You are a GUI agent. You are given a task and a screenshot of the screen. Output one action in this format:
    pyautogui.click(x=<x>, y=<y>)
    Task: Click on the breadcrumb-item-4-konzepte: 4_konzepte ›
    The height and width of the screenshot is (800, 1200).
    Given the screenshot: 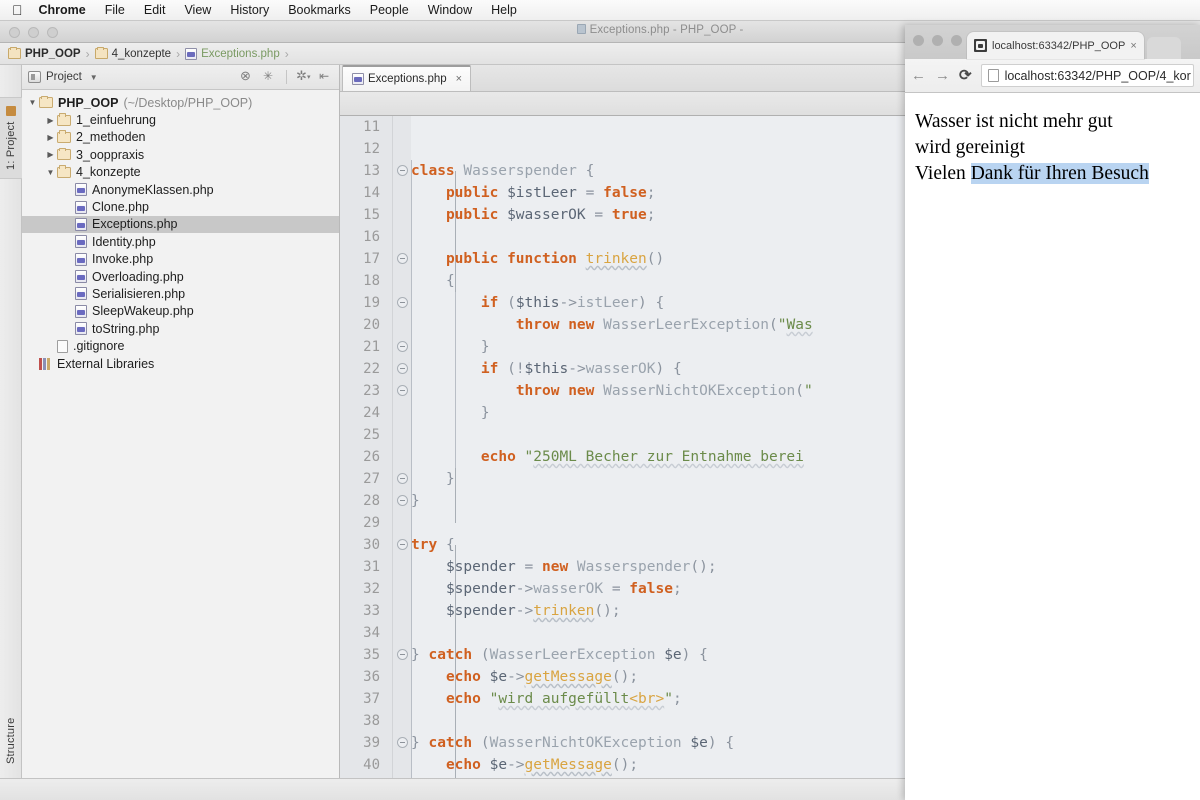 What is the action you would take?
    pyautogui.click(x=139, y=53)
    